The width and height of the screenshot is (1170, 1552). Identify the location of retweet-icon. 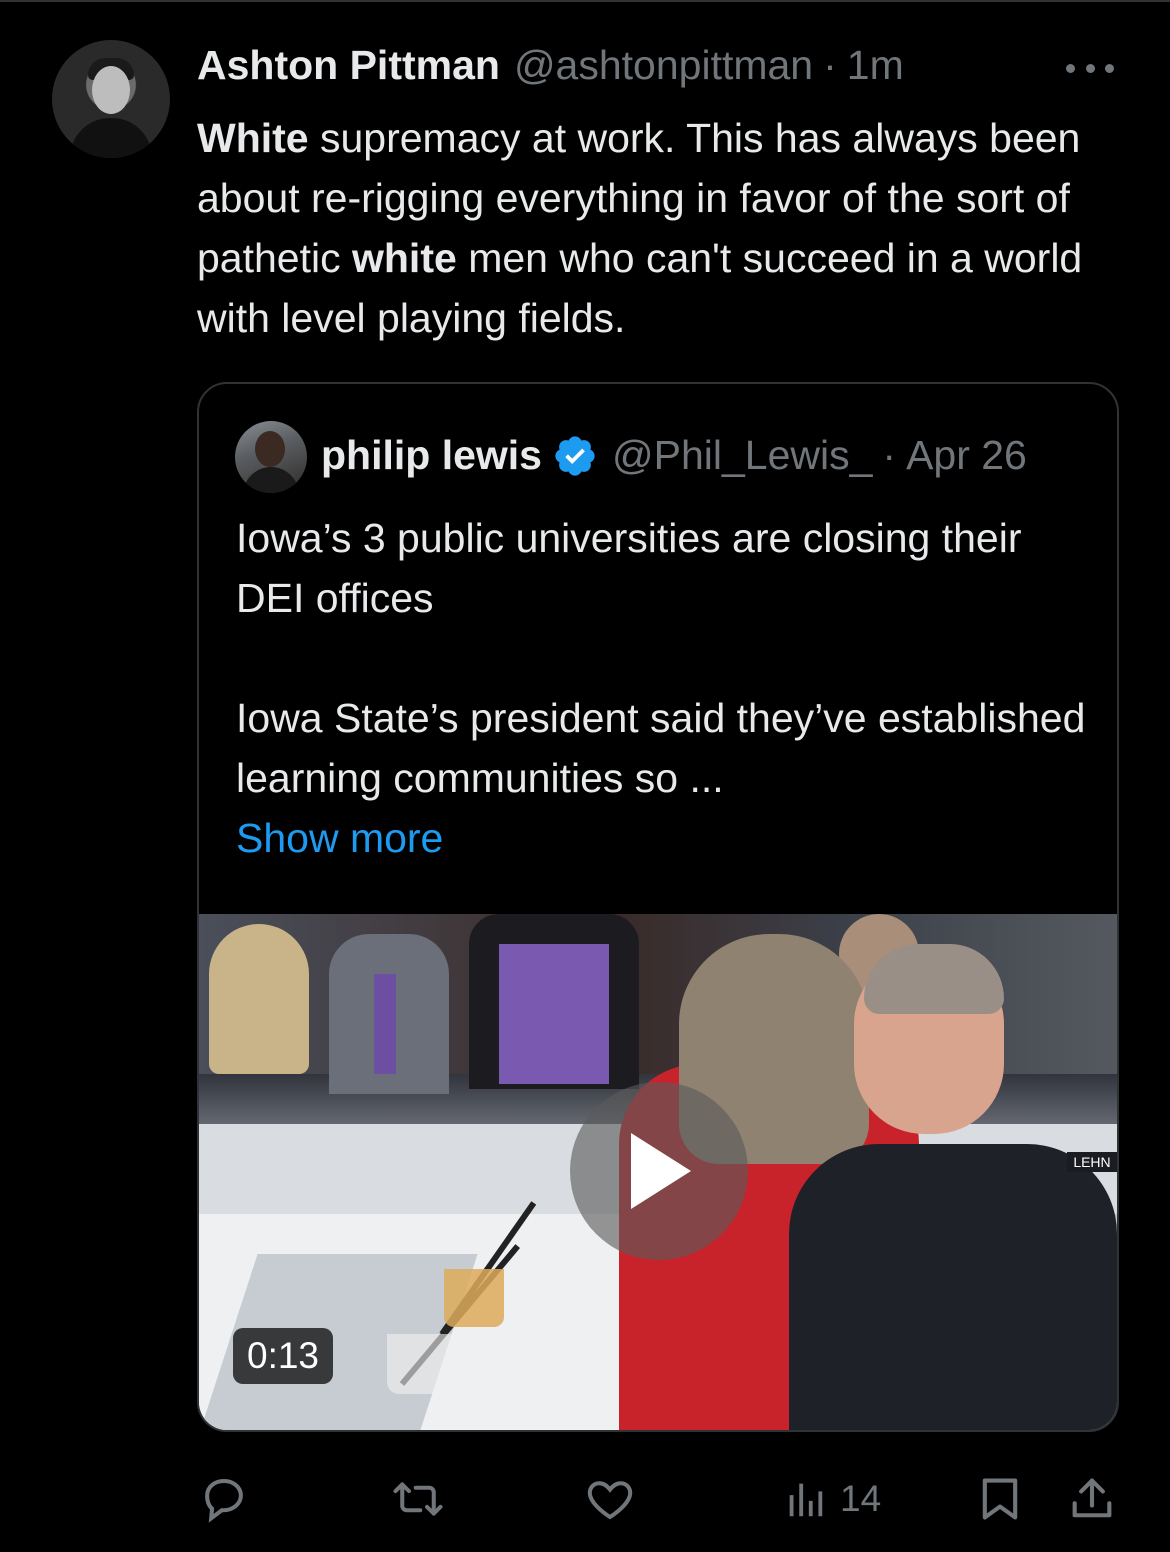
(418, 1499).